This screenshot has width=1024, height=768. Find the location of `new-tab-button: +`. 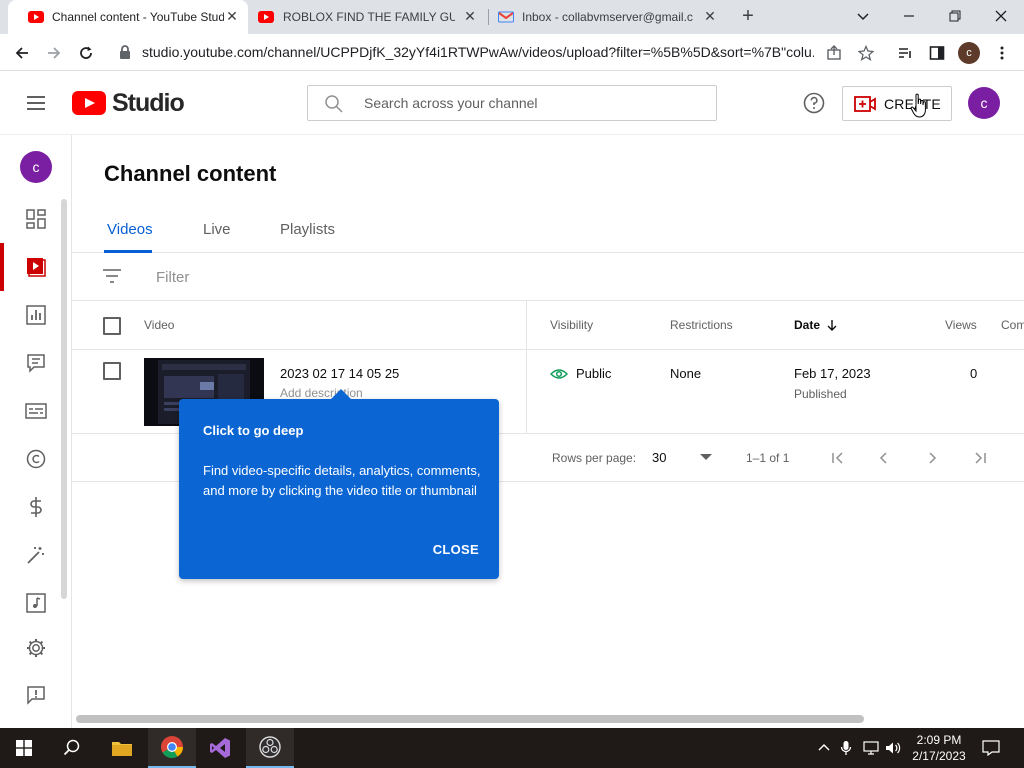

new-tab-button: + is located at coordinates (748, 17).